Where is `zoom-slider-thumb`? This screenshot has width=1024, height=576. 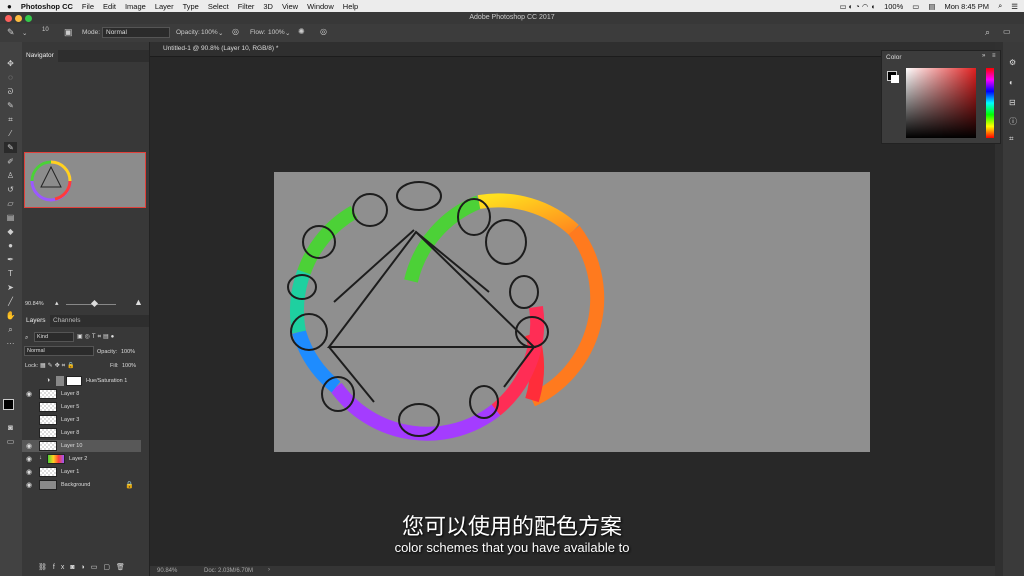 zoom-slider-thumb is located at coordinates (94, 303).